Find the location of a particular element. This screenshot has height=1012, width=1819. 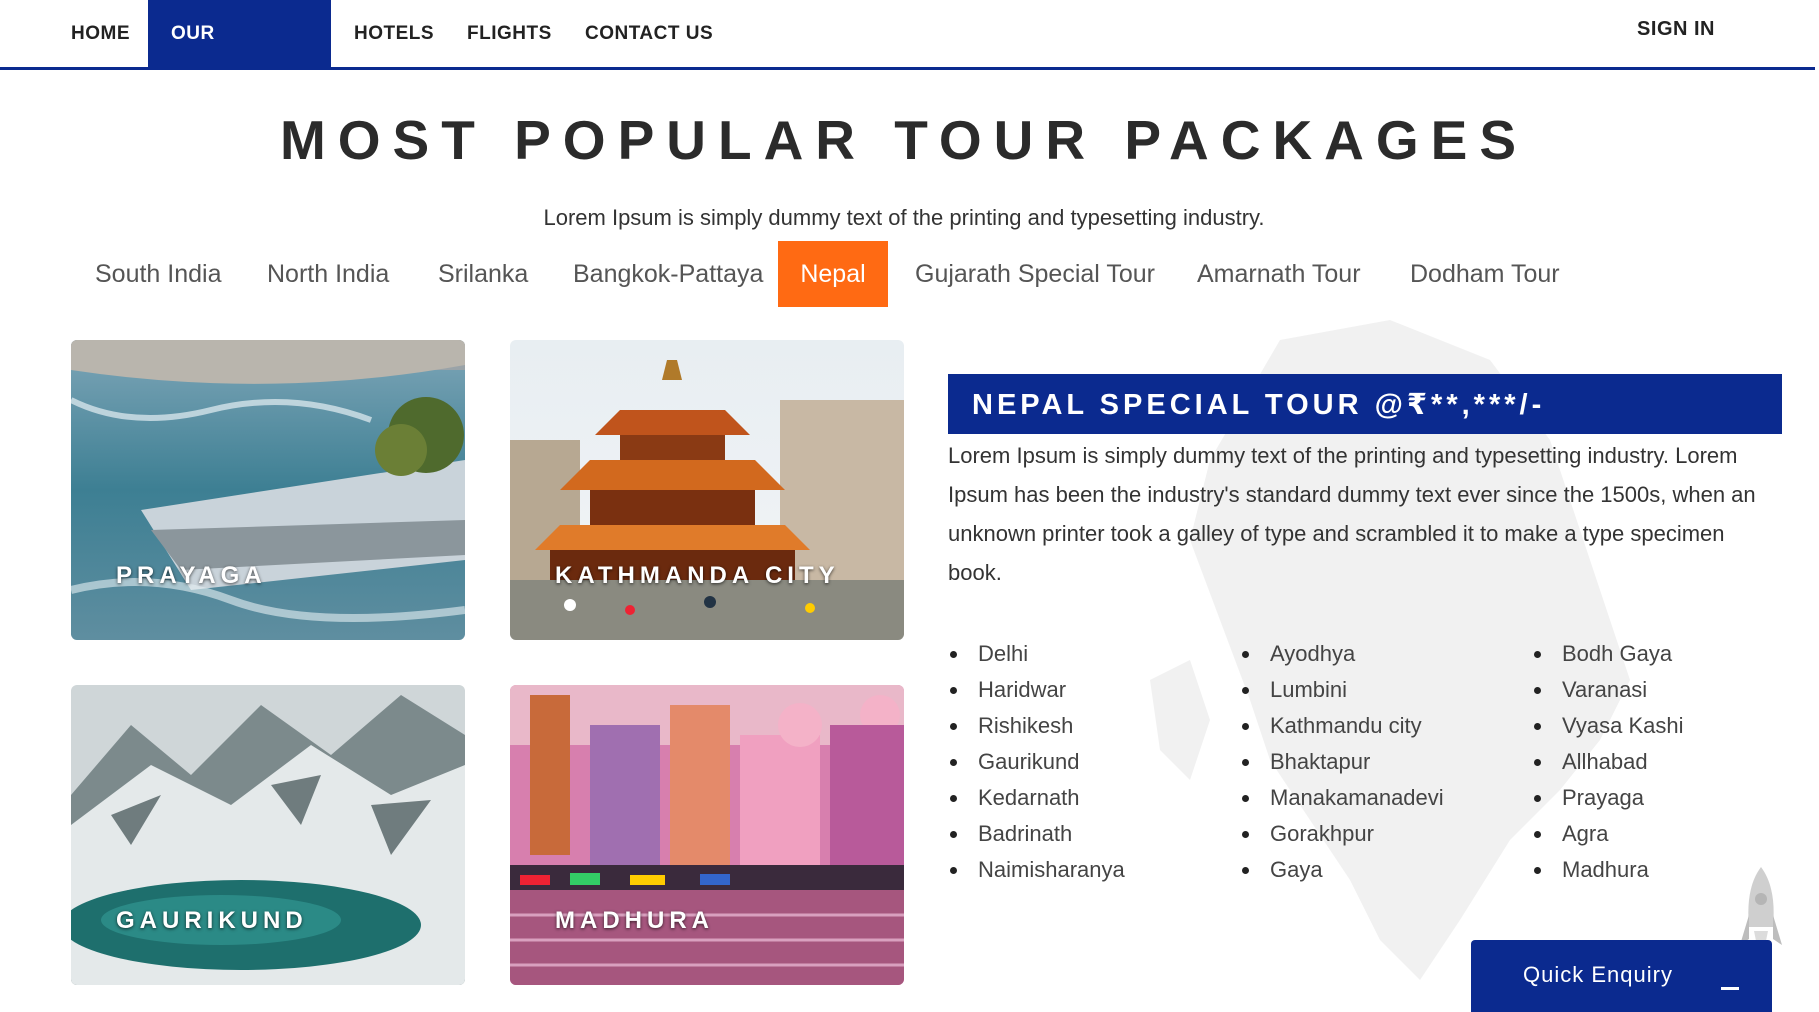

list-item: Rishikesh is located at coordinates (1036, 726).